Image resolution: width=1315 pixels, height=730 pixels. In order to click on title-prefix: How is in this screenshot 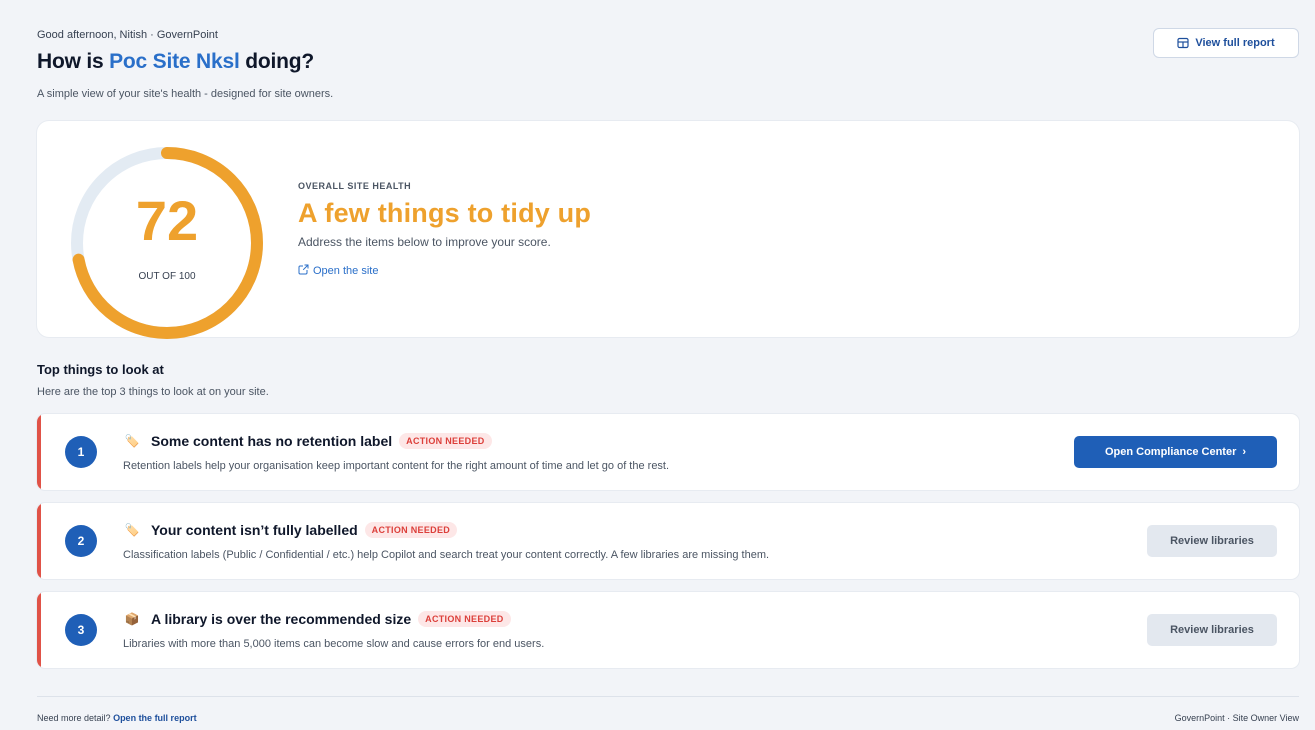, I will do `click(73, 61)`.